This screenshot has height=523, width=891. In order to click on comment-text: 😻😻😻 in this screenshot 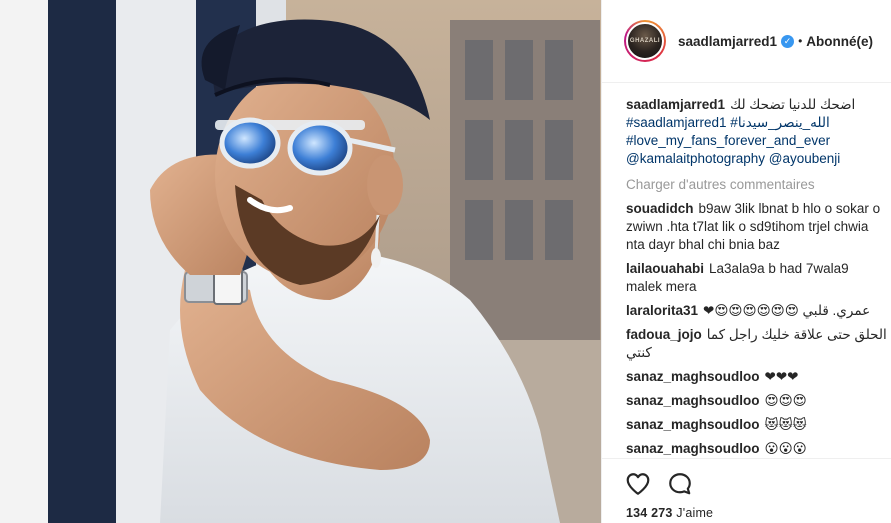, I will do `click(785, 424)`.